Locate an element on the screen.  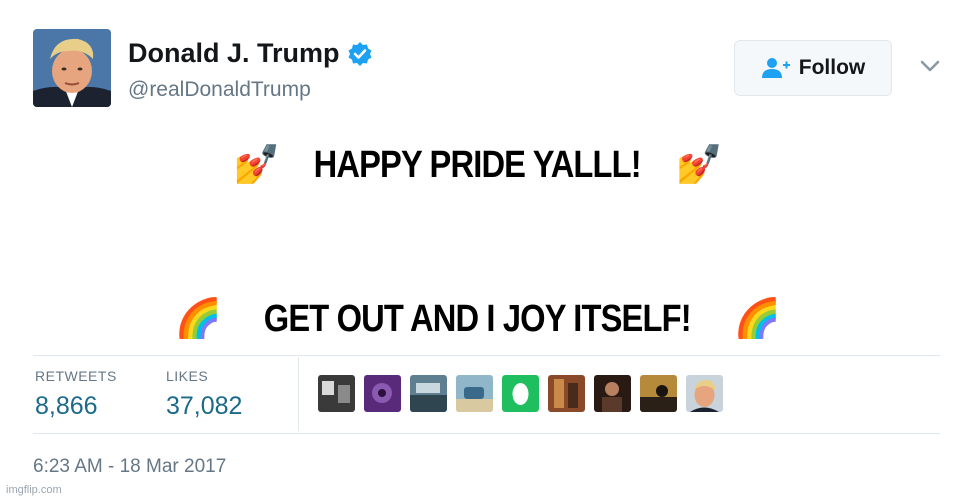
follow-button: Follow is located at coordinates (813, 68).